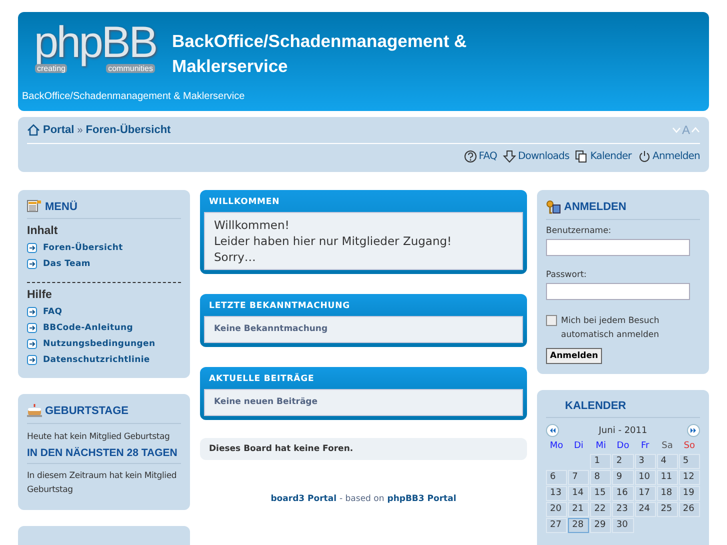  I want to click on calendar-link: Kalender, so click(603, 156).